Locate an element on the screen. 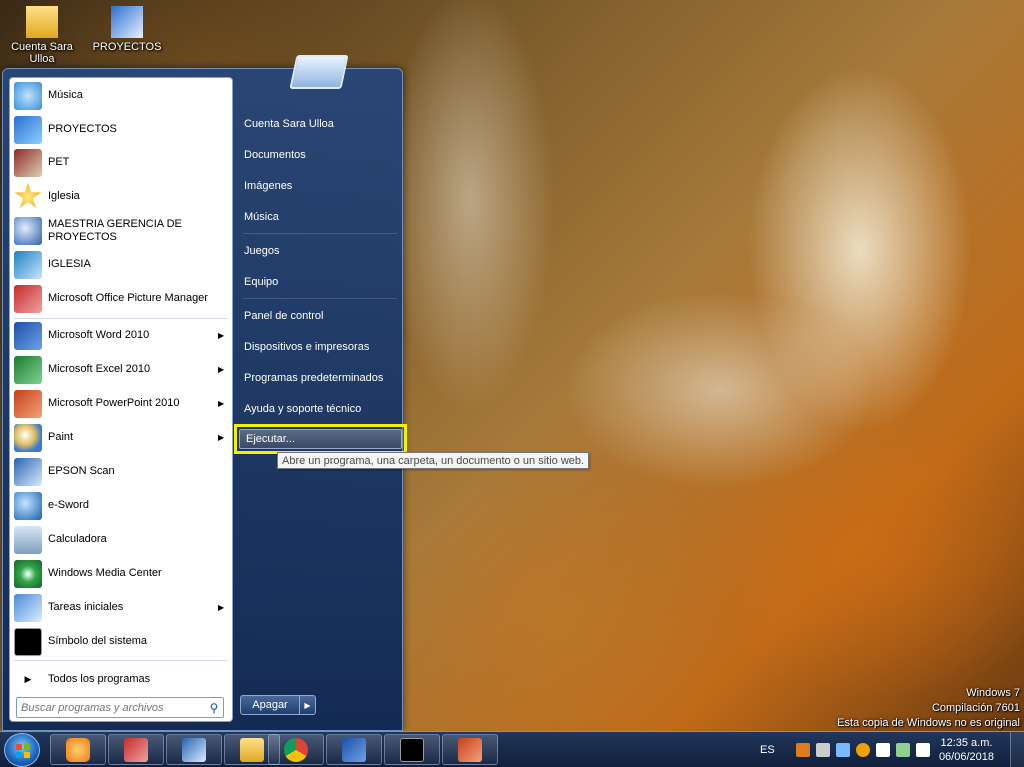 The height and width of the screenshot is (767, 1024). program-item-maestria: MAESTRIA GERENCIA DE PROYECTOS is located at coordinates (121, 230).